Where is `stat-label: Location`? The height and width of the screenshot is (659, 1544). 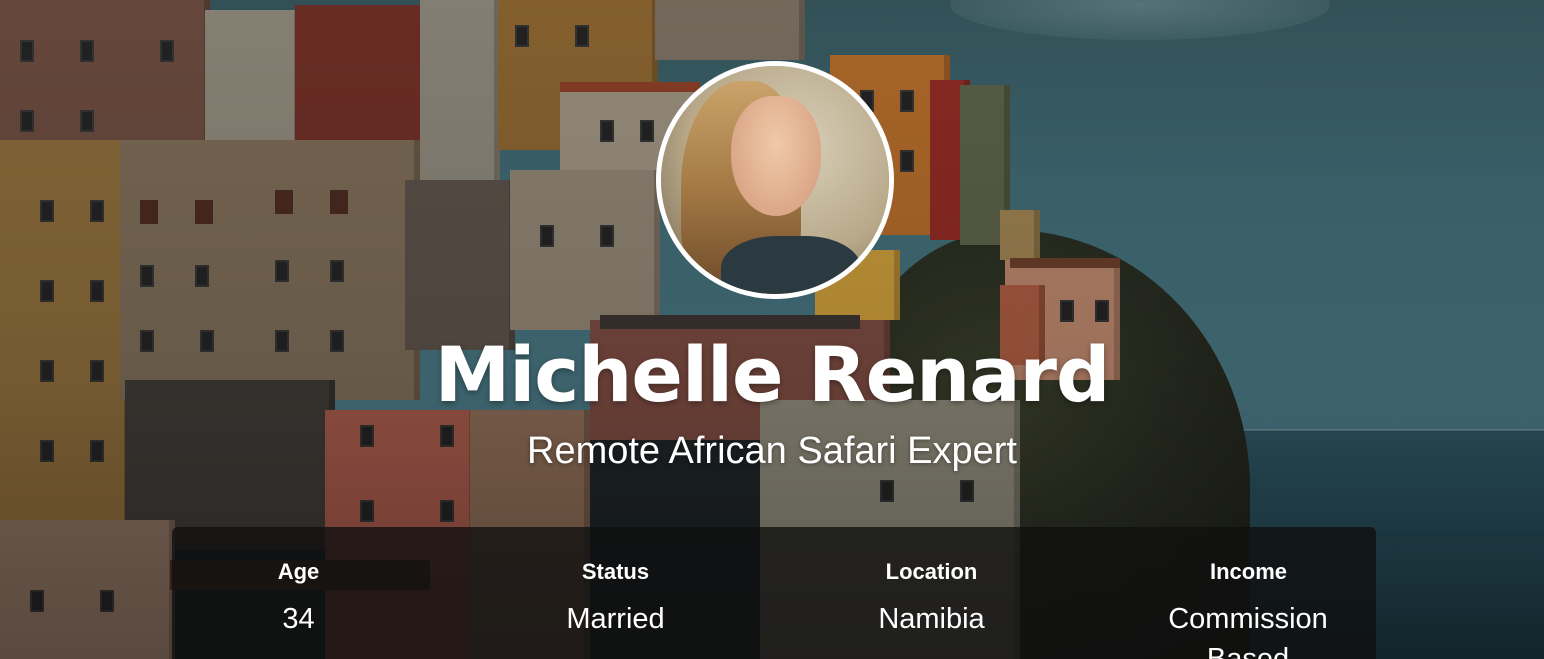
stat-label: Location is located at coordinates (931, 571).